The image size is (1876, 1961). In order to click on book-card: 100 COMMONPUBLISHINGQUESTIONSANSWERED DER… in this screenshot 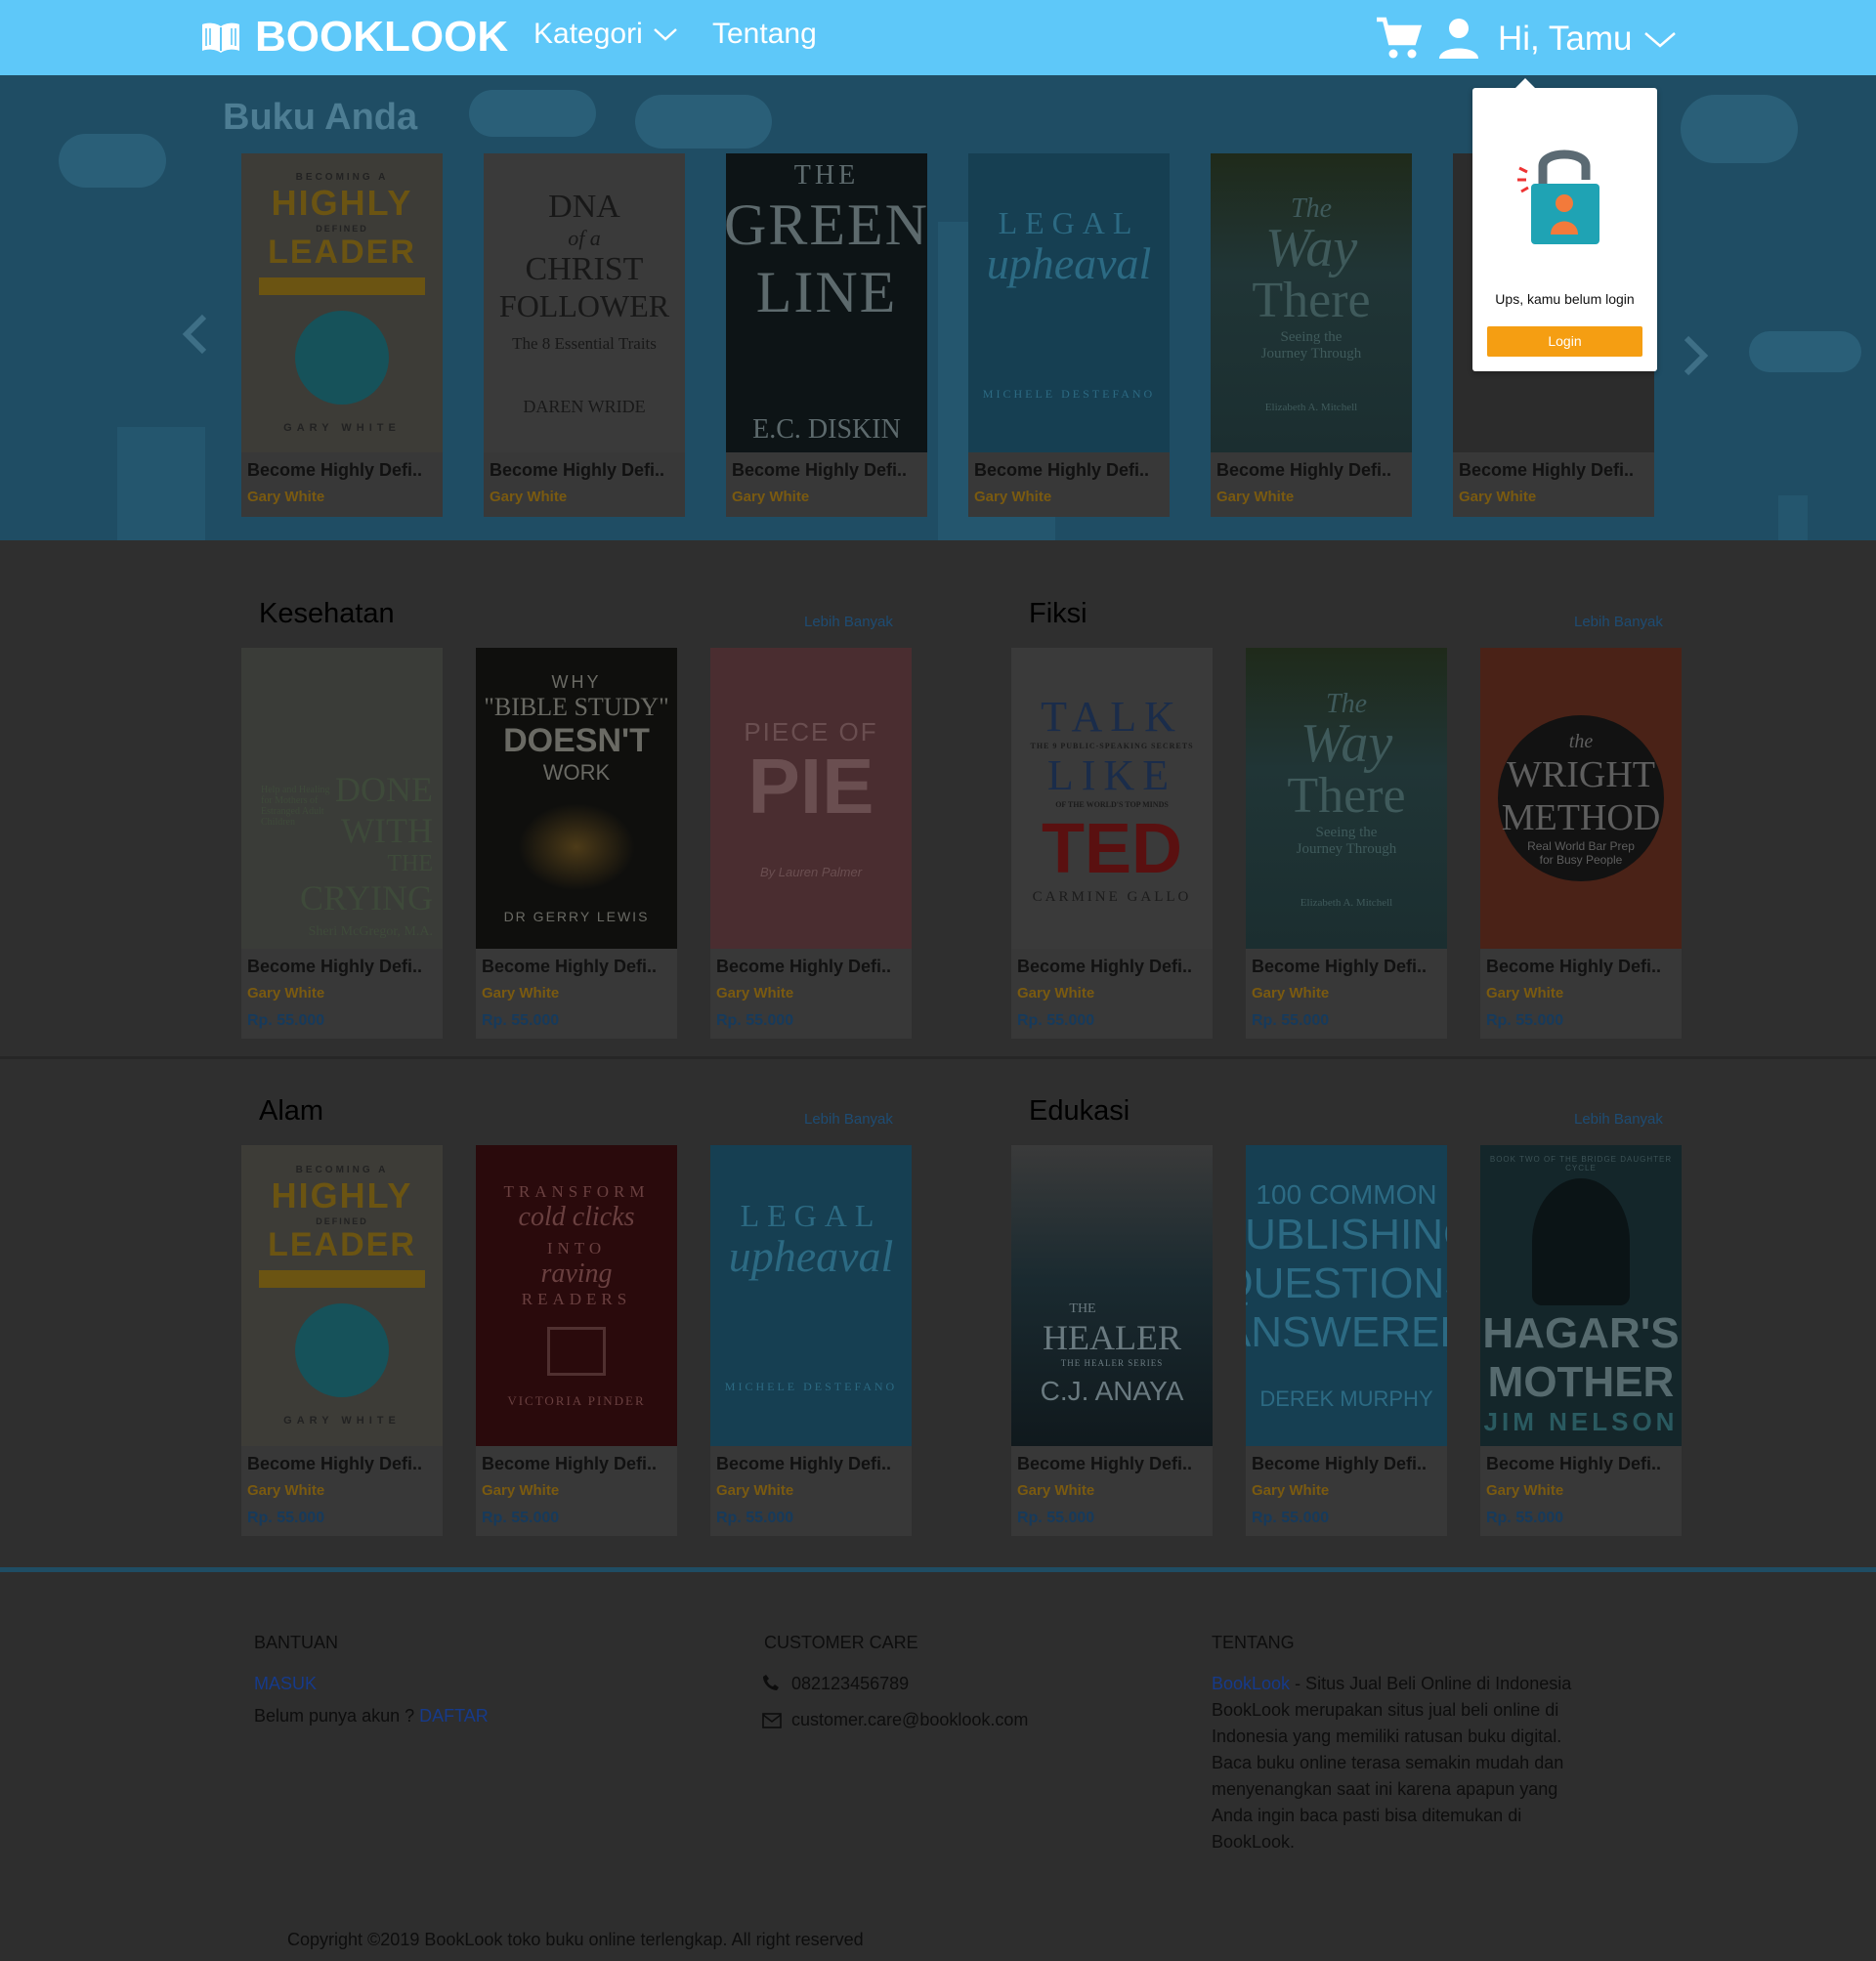, I will do `click(1346, 1341)`.